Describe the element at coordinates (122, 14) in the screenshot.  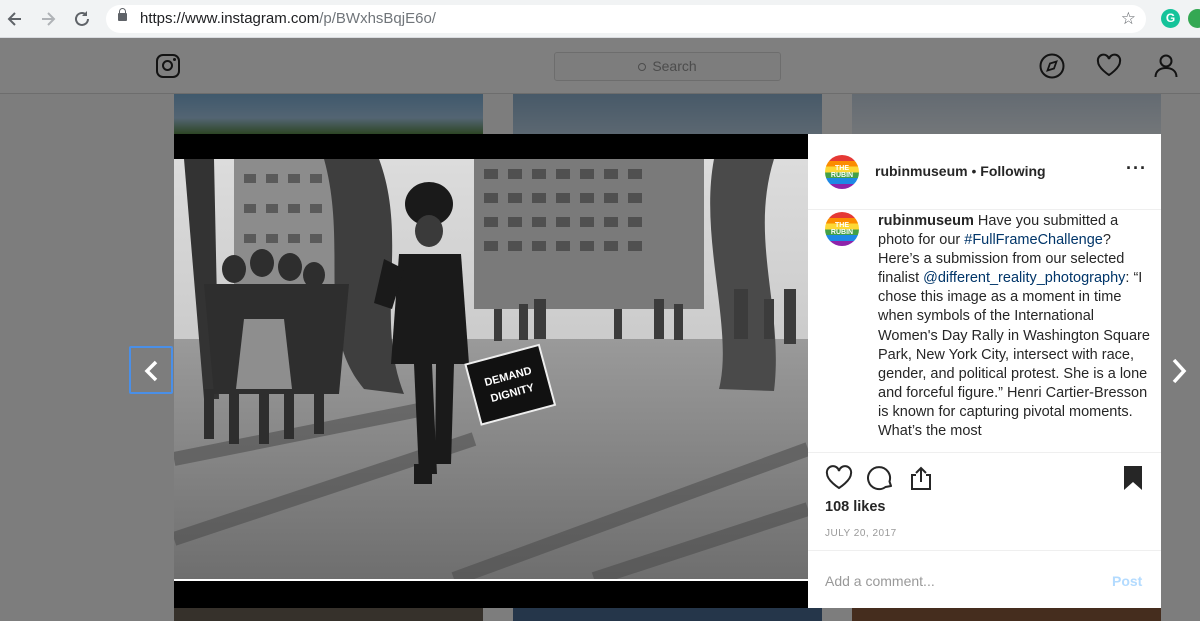
I see `lock-icon` at that location.